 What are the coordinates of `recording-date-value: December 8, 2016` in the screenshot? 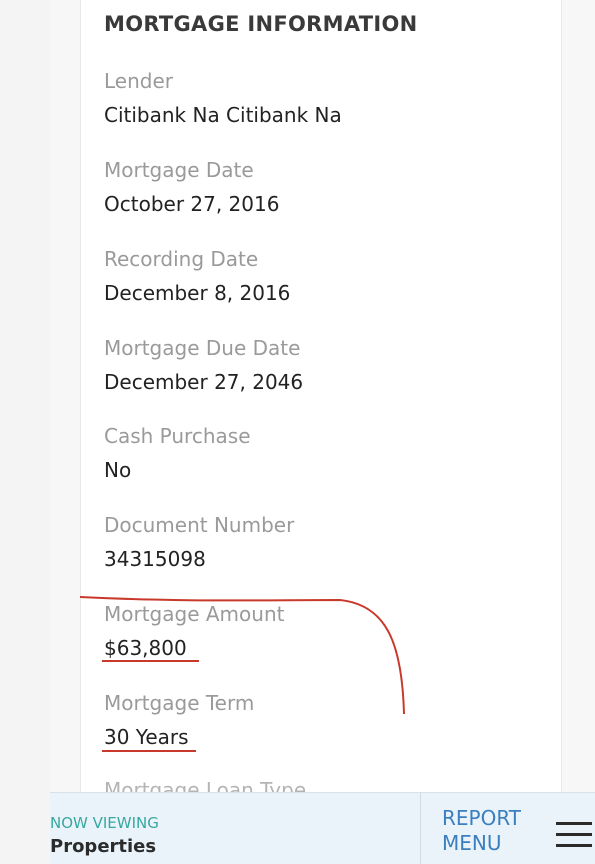 It's located at (197, 293).